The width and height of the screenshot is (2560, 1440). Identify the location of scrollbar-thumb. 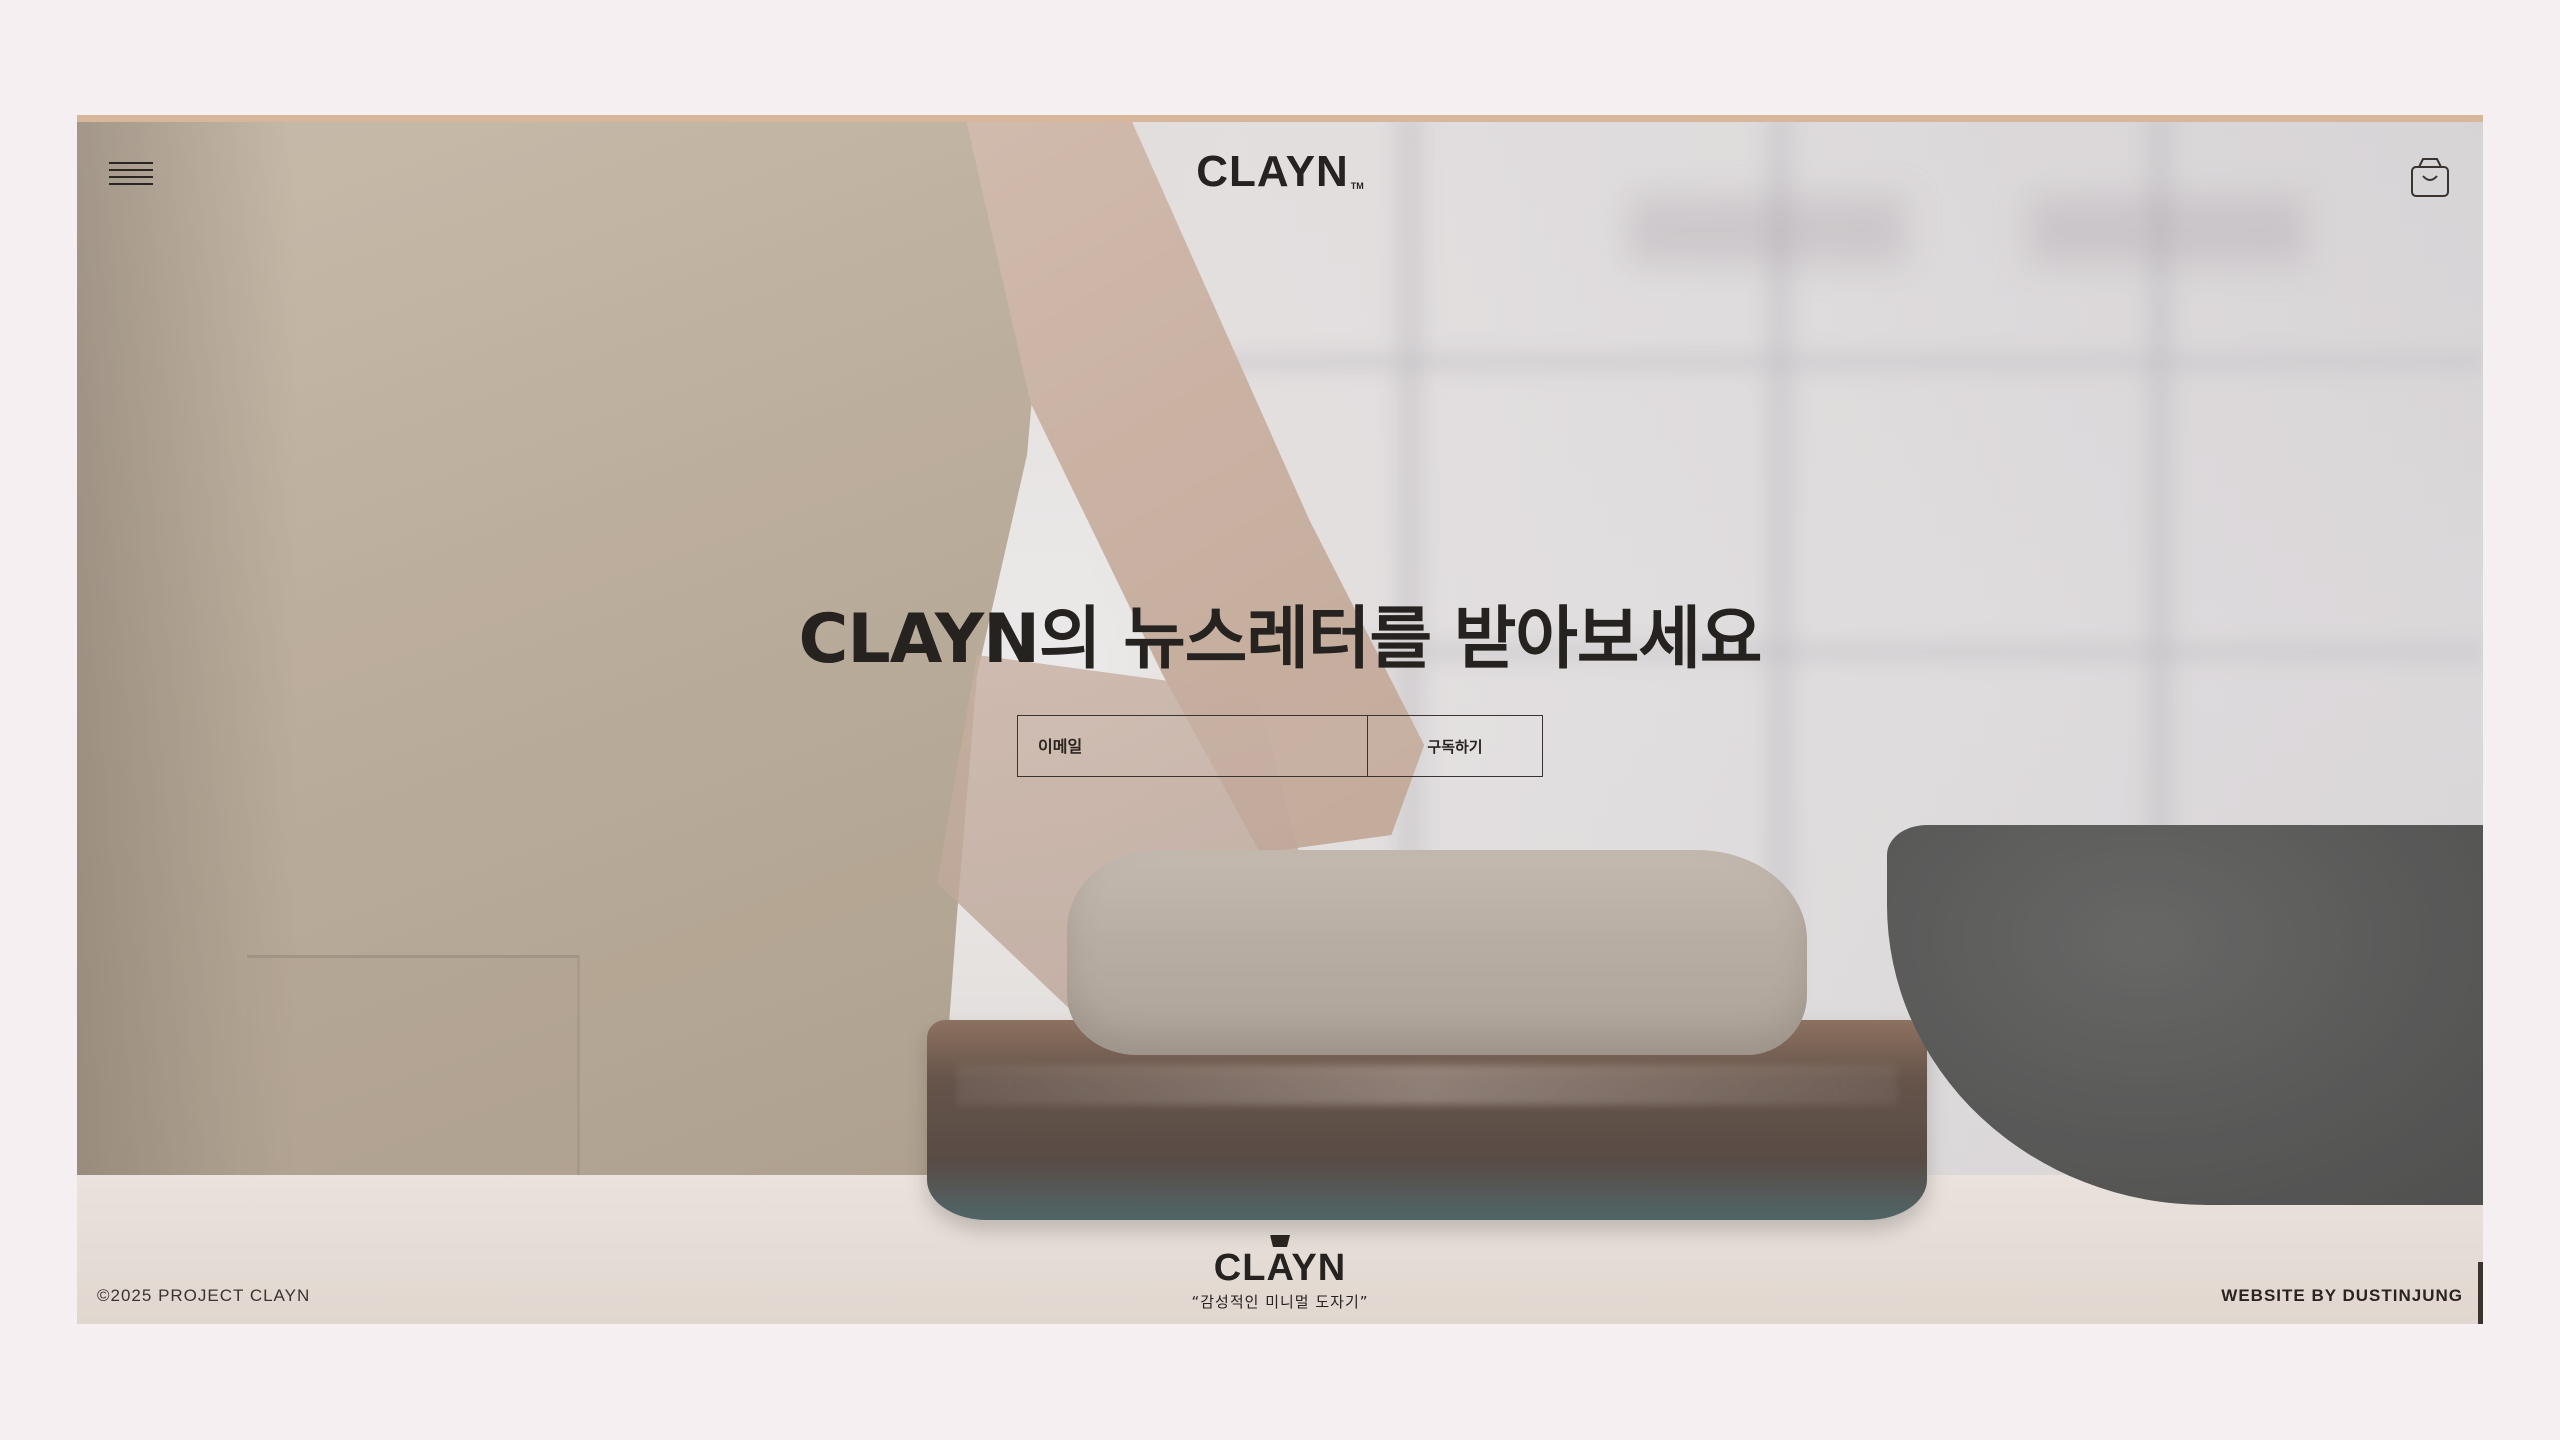
(2480, 1293).